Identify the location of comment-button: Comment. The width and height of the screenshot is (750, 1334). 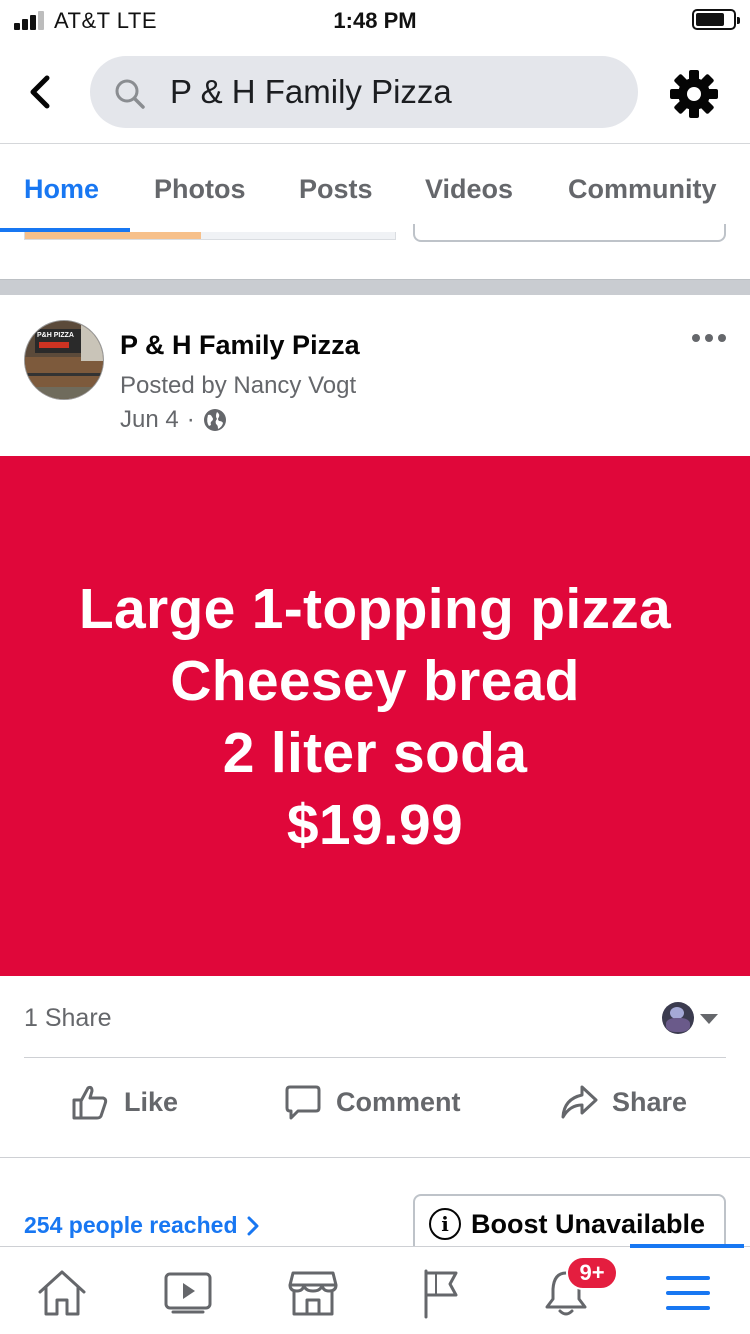
(372, 1102).